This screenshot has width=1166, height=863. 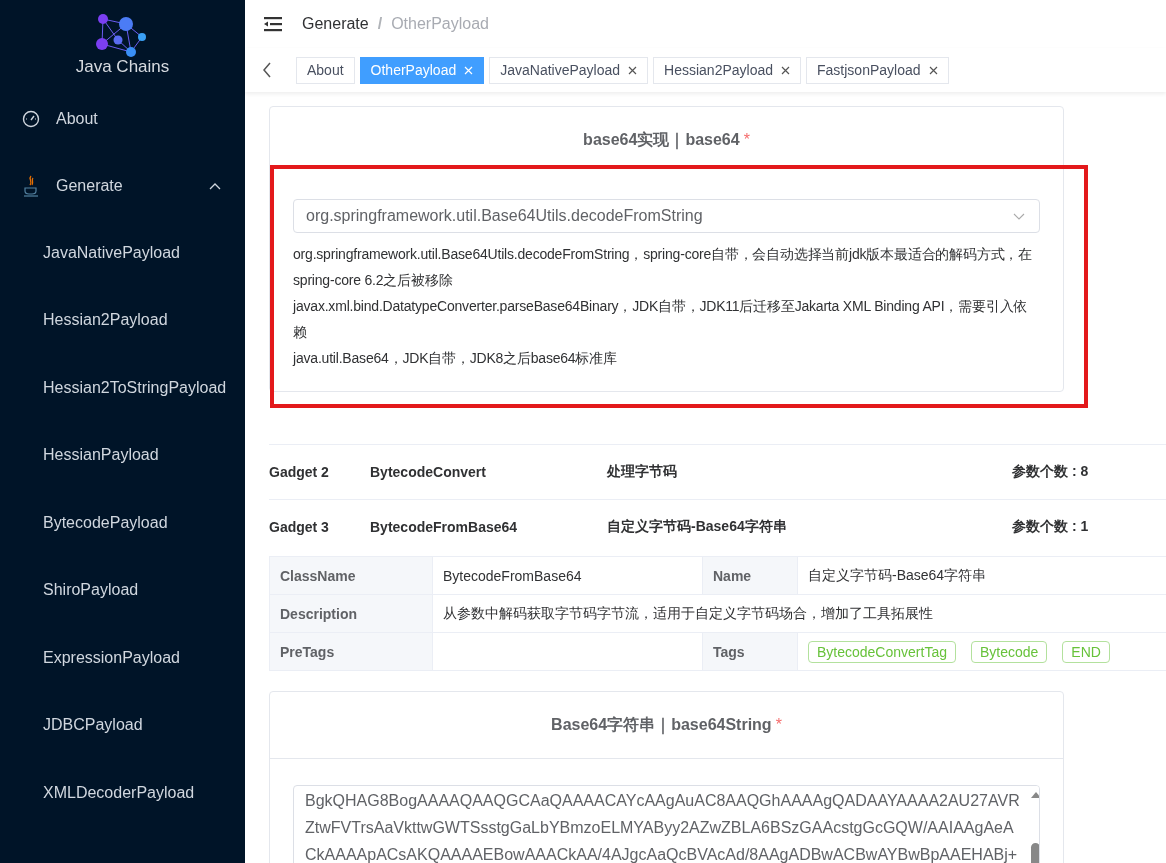 I want to click on sidebar-item: Hessian2ToStringPayload, so click(x=122, y=388).